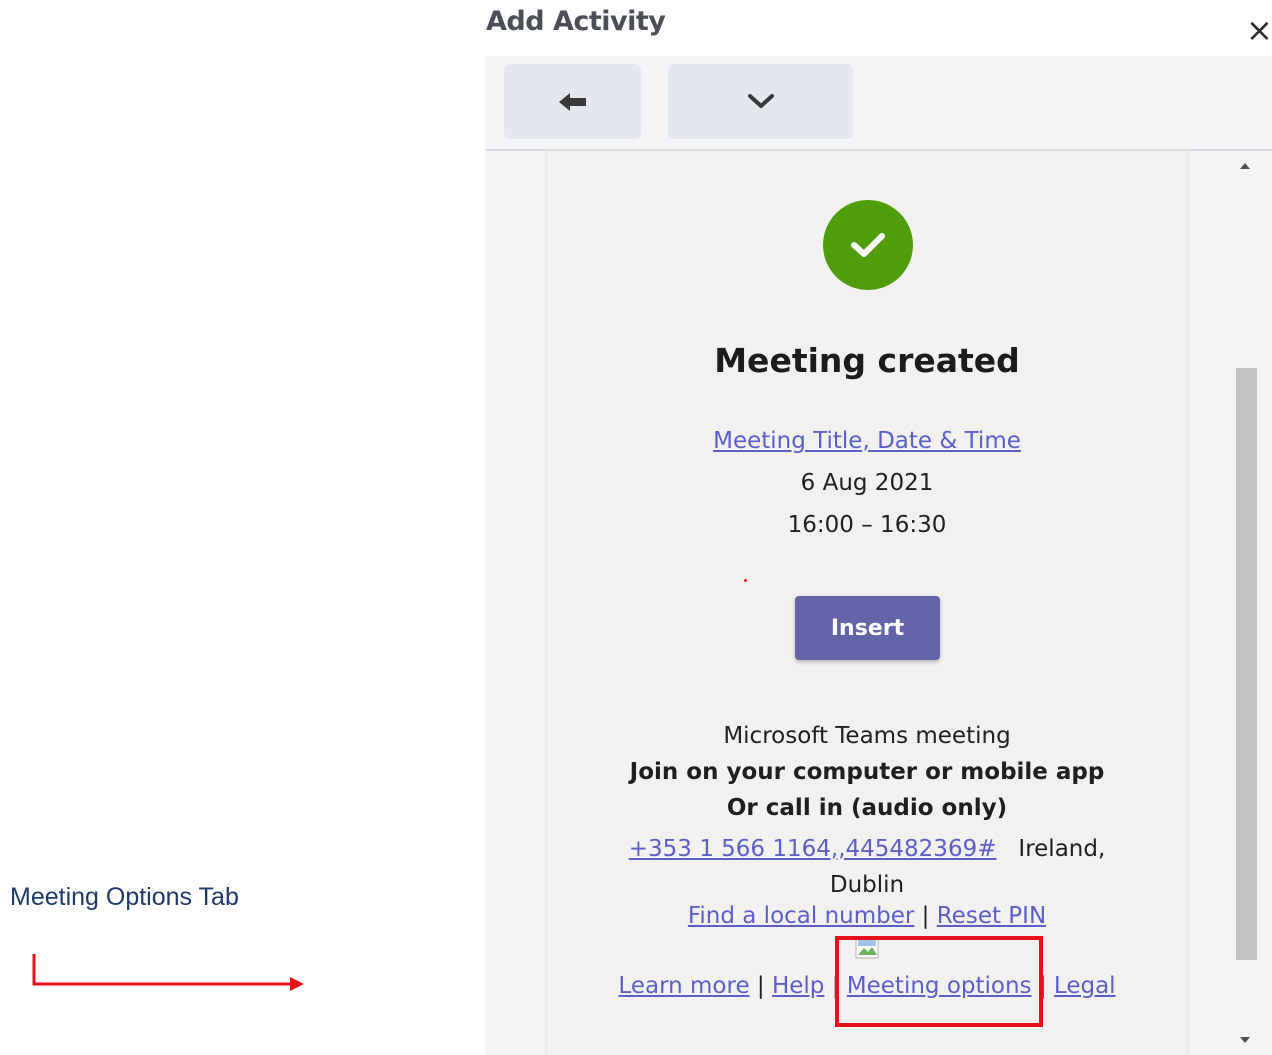 The width and height of the screenshot is (1272, 1055). What do you see at coordinates (683, 986) in the screenshot?
I see `learn-more-link: Learn more` at bounding box center [683, 986].